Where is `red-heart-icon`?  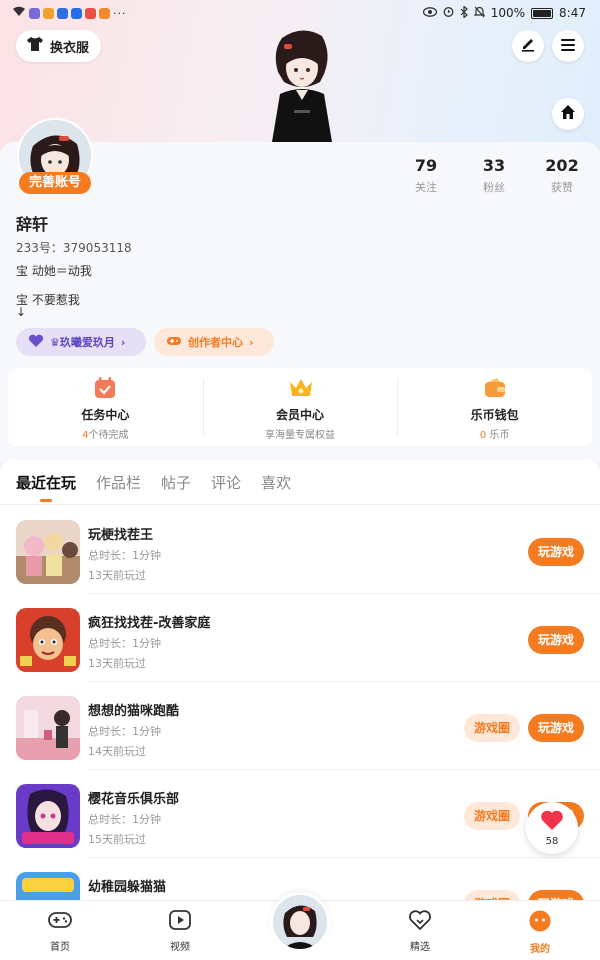 red-heart-icon is located at coordinates (552, 822).